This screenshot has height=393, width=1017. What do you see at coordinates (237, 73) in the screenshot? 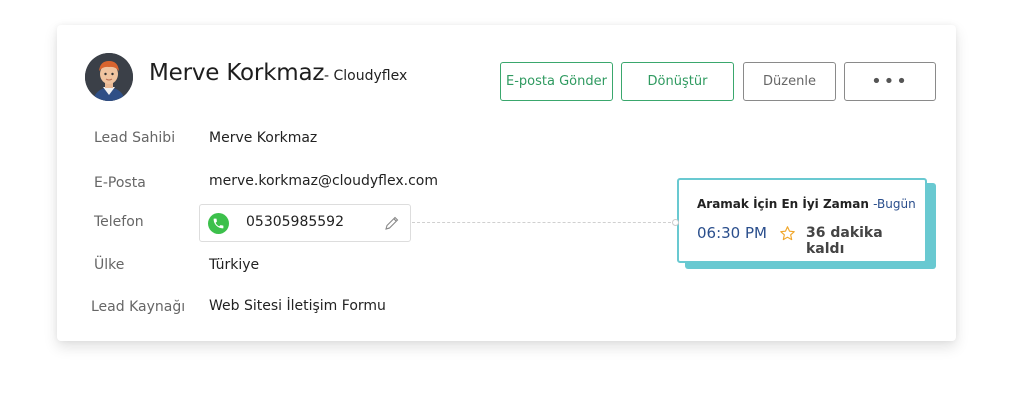
I see `lead-name: Merve Korkmaz` at bounding box center [237, 73].